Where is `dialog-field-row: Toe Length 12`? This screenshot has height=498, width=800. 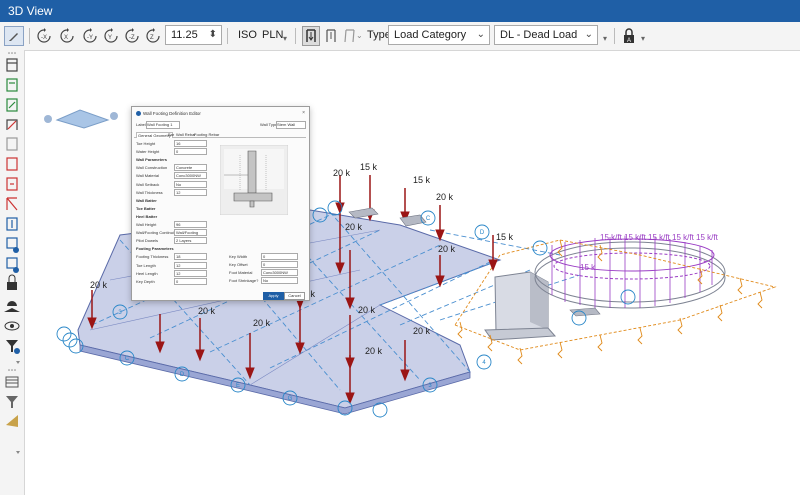
dialog-field-row: Toe Length 12 is located at coordinates (175, 265).